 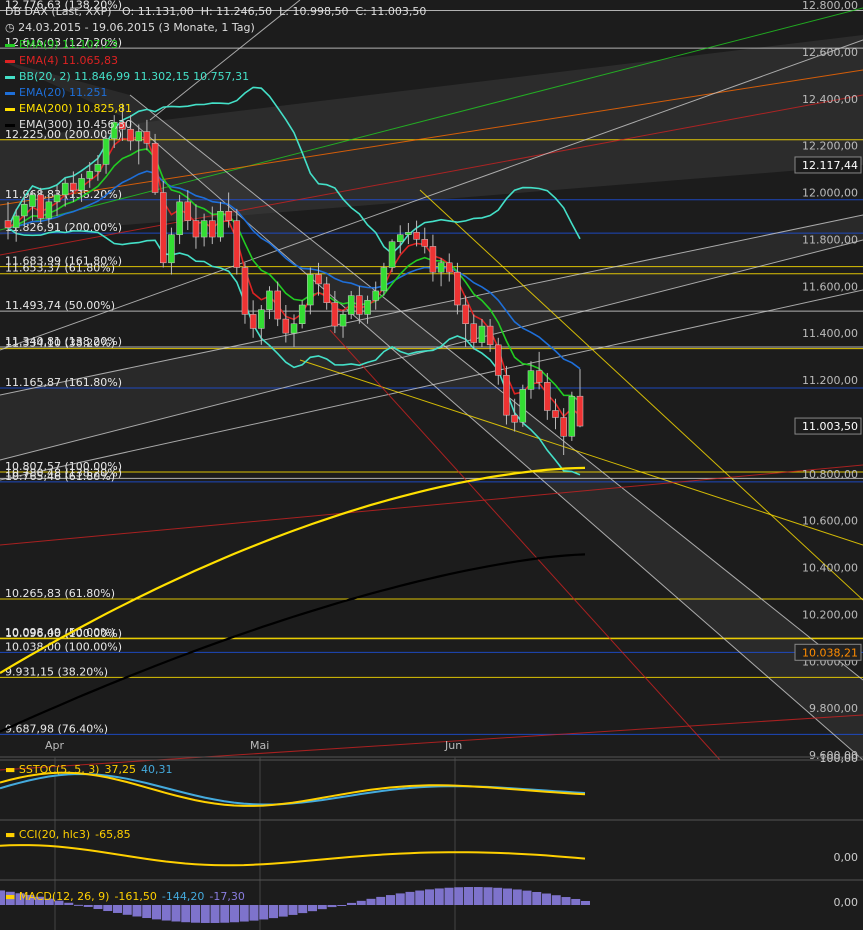 What do you see at coordinates (60, 593) in the screenshot?
I see `fib-level-label: 10.265,83 (61.80%)` at bounding box center [60, 593].